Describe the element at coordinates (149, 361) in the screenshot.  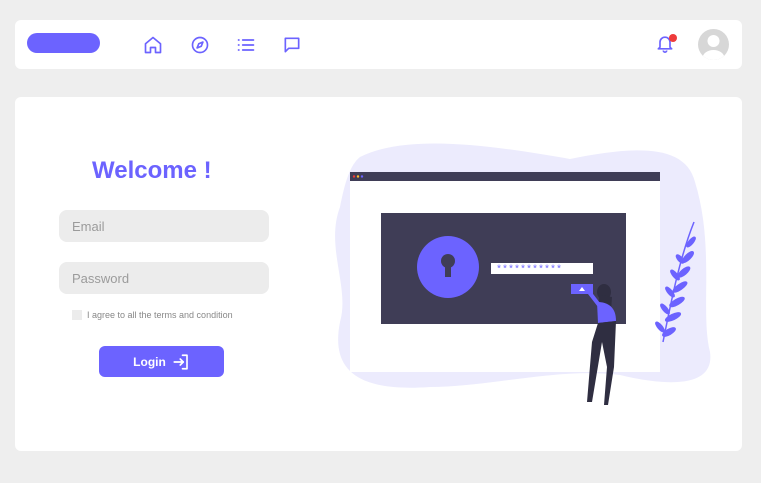
I see `login-button-label: Login` at that location.